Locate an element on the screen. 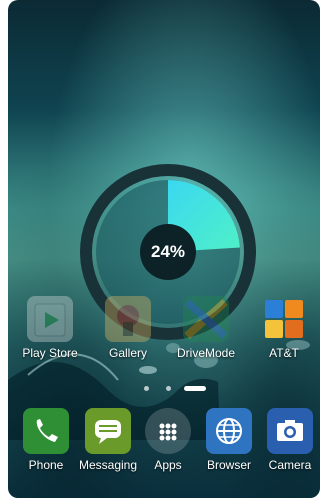 The image size is (322, 498). app-att-folder: AT&T is located at coordinates (284, 328).